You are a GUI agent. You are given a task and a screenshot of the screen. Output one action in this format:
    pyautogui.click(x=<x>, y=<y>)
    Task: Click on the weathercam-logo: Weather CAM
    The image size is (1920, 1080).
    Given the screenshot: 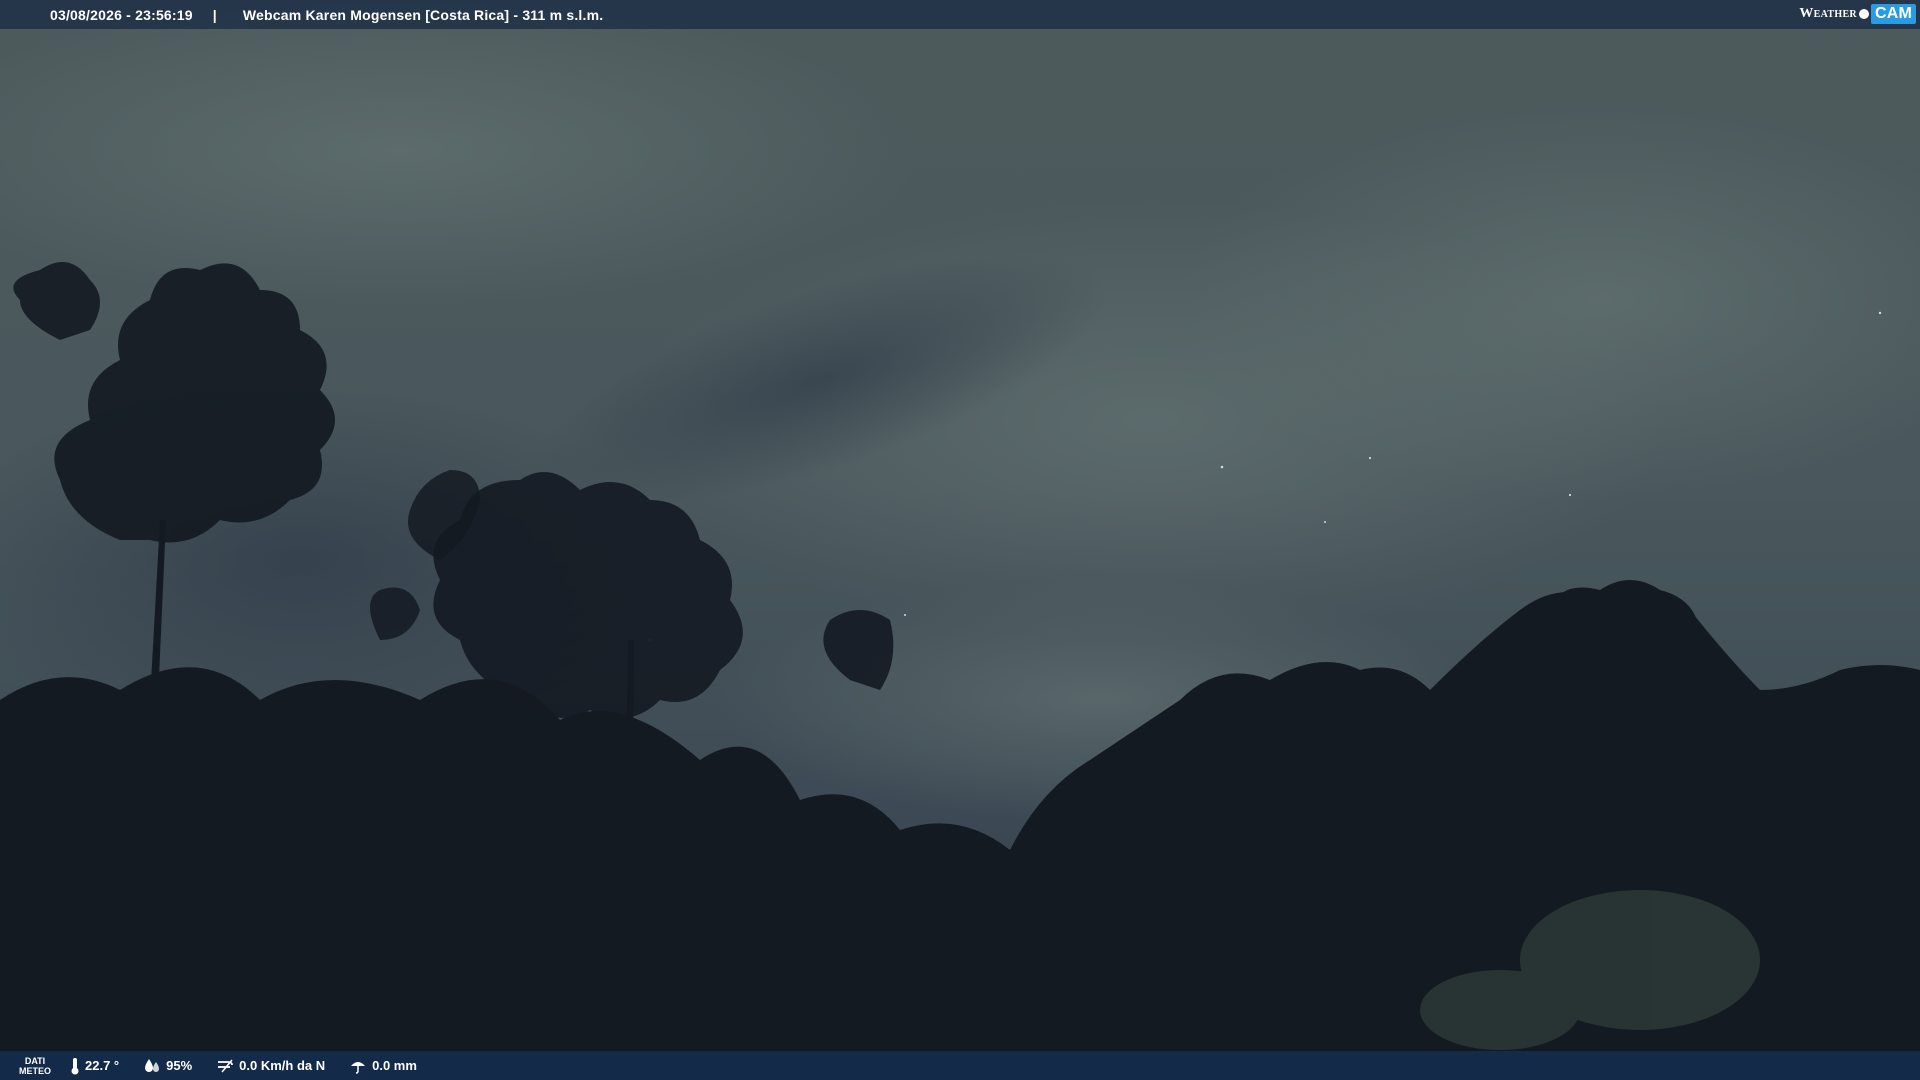 What is the action you would take?
    pyautogui.click(x=1857, y=14)
    